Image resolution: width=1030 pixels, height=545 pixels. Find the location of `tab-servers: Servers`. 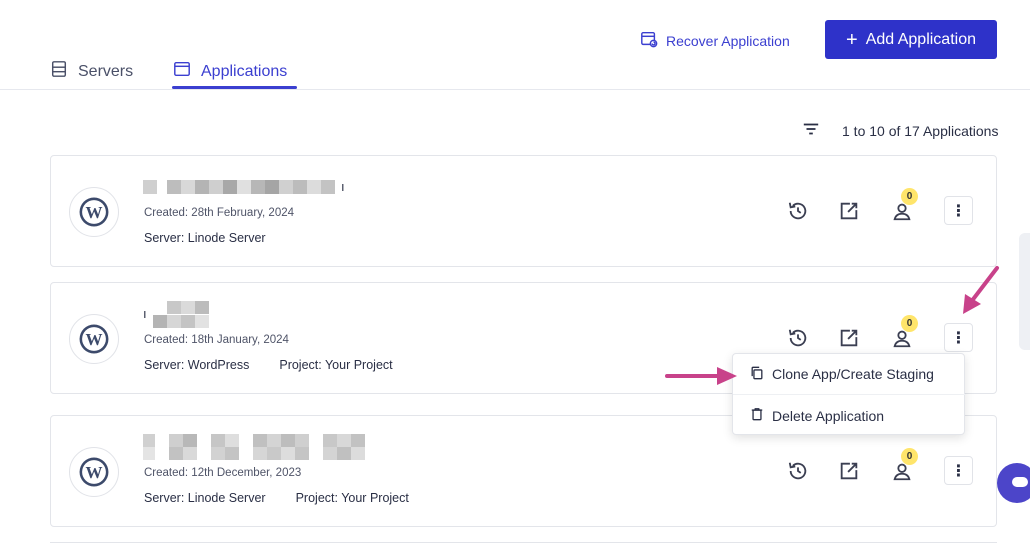

tab-servers: Servers is located at coordinates (91, 71).